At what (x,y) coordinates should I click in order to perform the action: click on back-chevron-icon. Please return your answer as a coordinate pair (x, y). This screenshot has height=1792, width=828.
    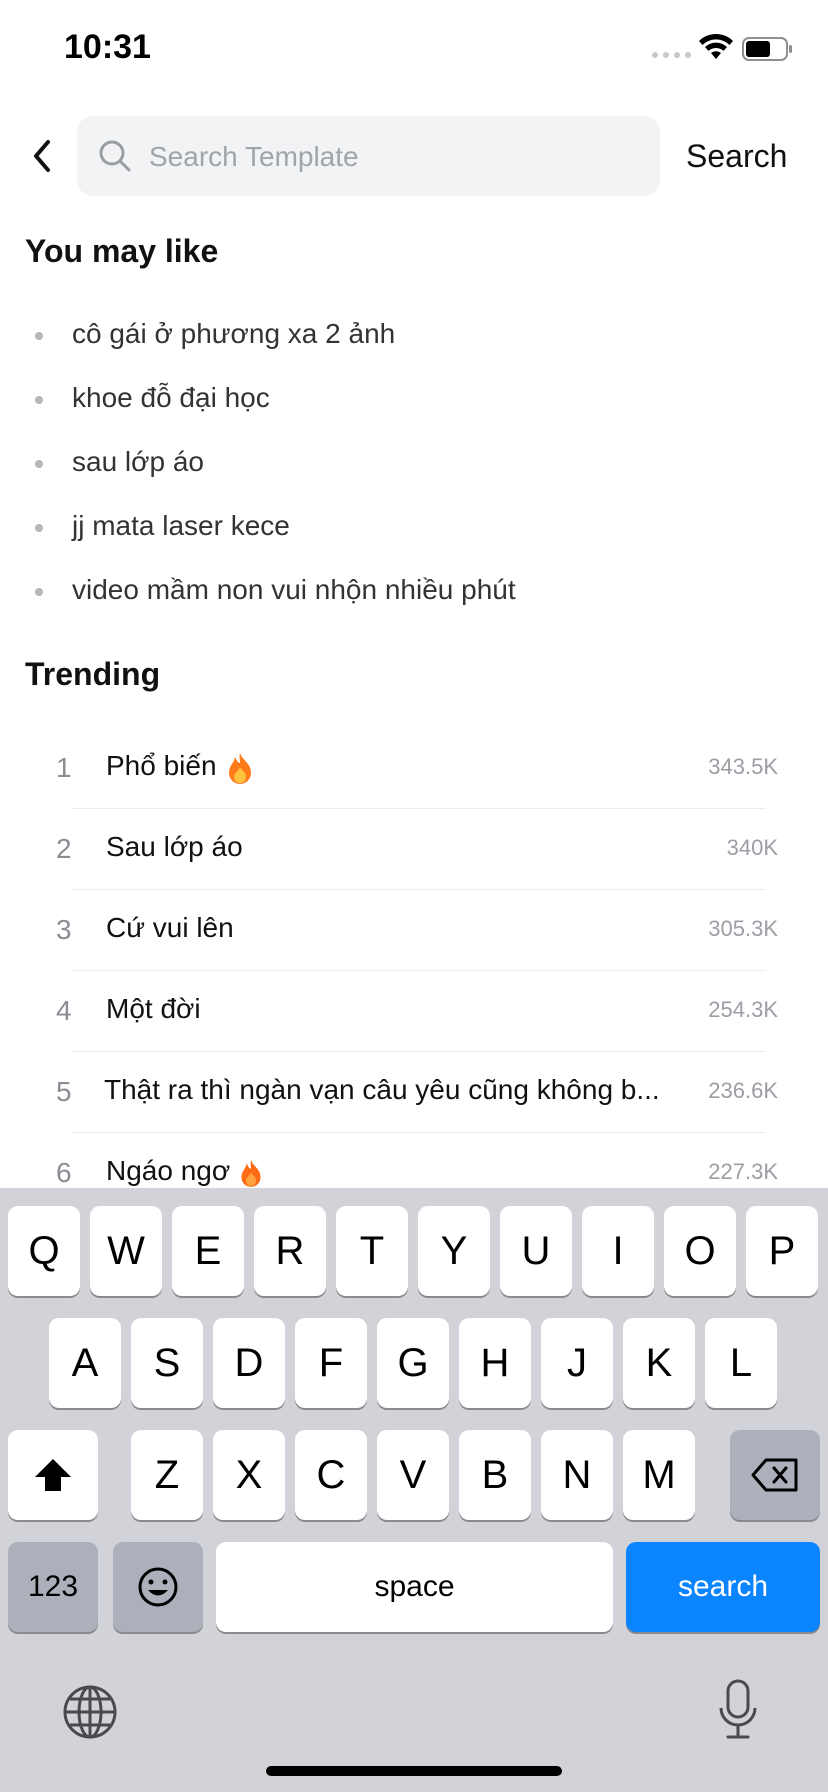
    Looking at the image, I should click on (42, 156).